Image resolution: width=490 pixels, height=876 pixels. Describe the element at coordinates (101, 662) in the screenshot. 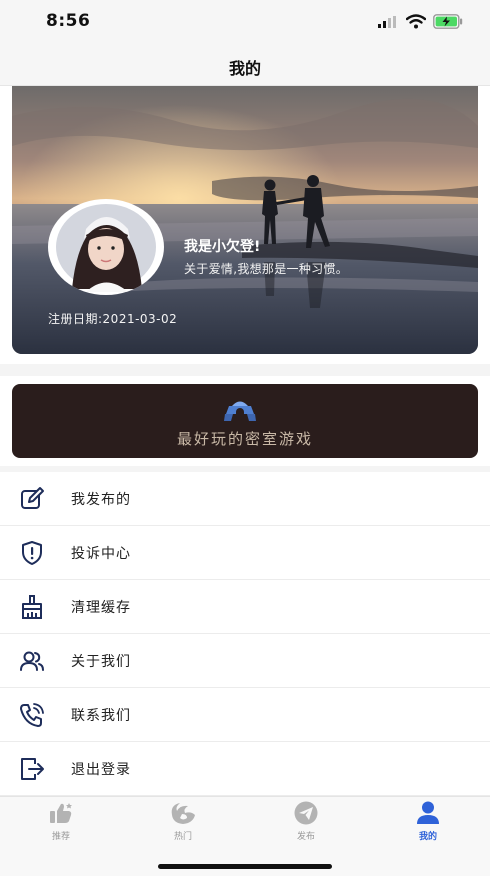

I see `menu-item-label: 关于我们` at that location.